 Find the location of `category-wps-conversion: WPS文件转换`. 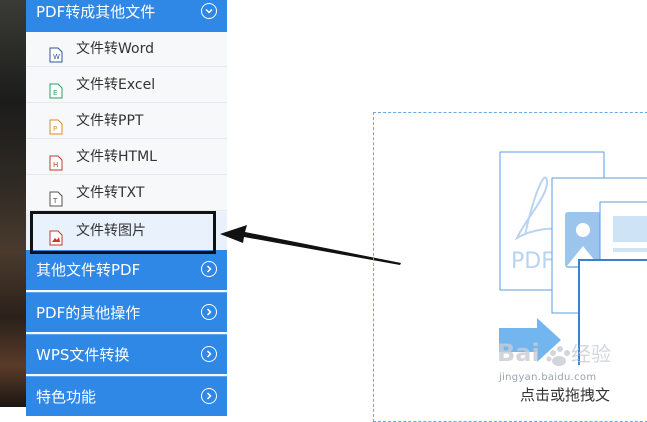

category-wps-conversion: WPS文件转换 is located at coordinates (126, 354).